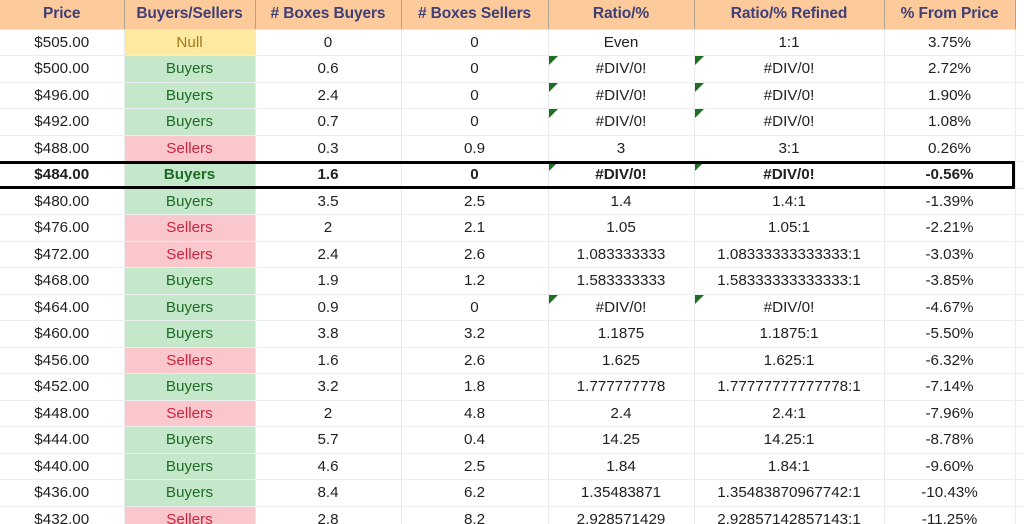 The height and width of the screenshot is (524, 1024). What do you see at coordinates (950, 175) in the screenshot?
I see `cell-pct_from_price: -0.56%` at bounding box center [950, 175].